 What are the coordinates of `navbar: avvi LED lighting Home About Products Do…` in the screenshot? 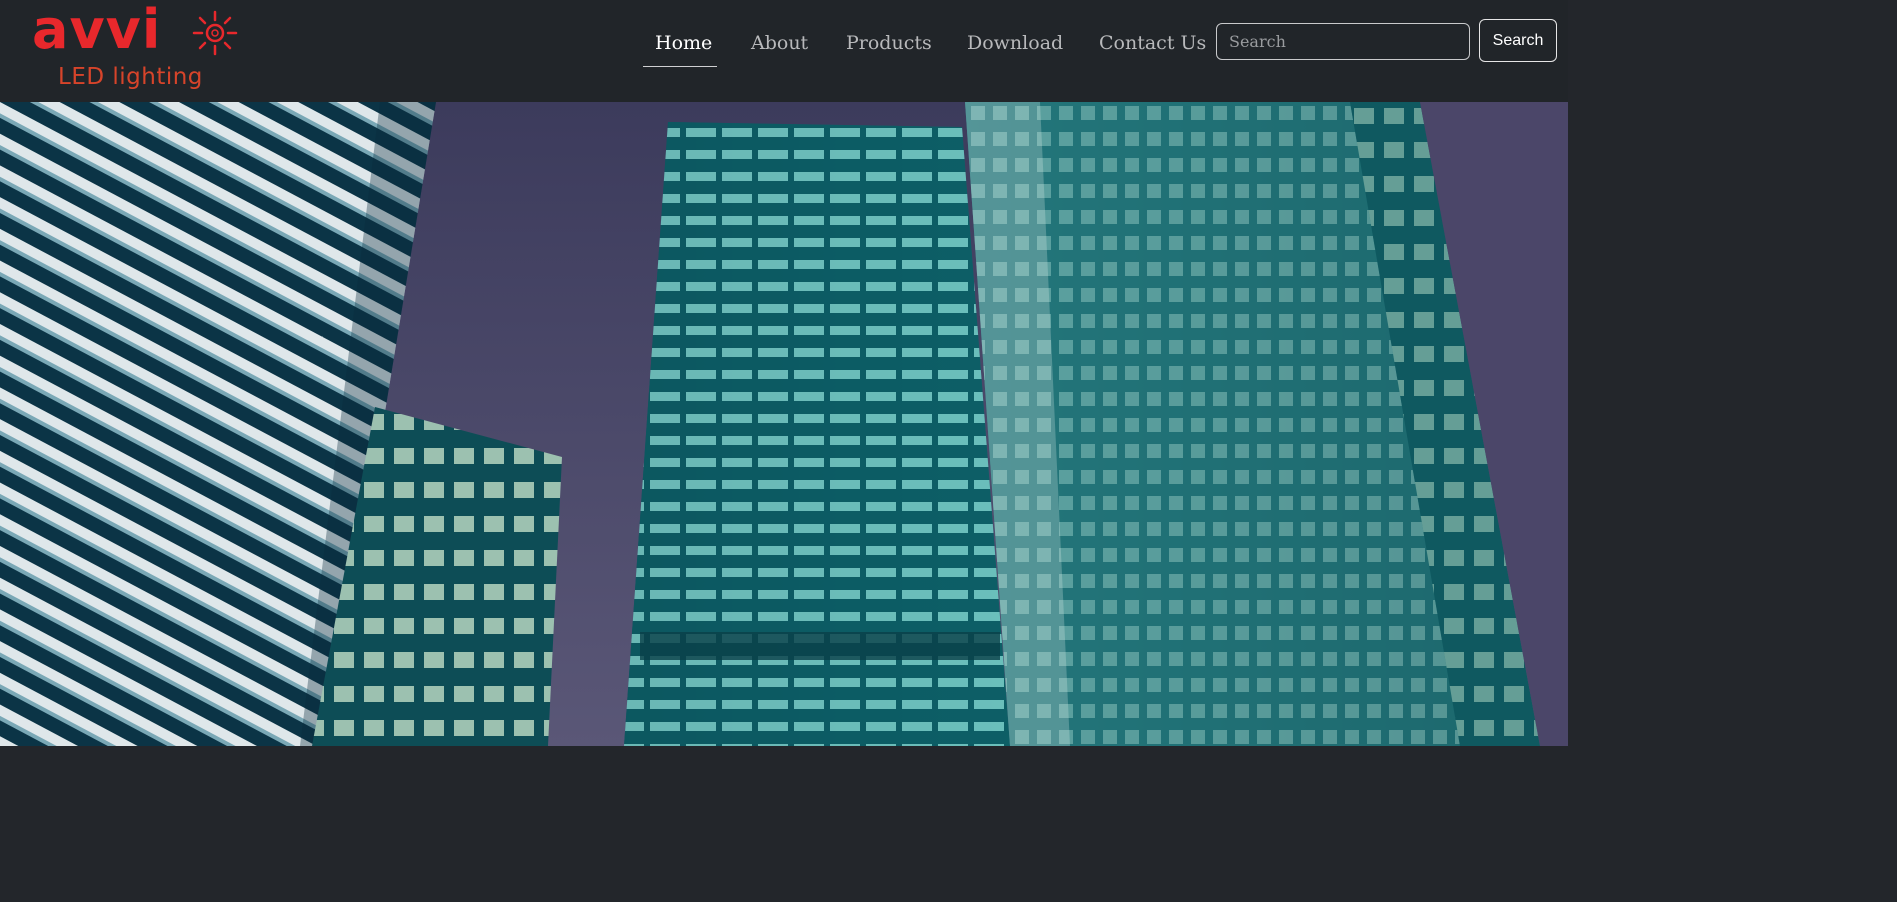 It's located at (784, 51).